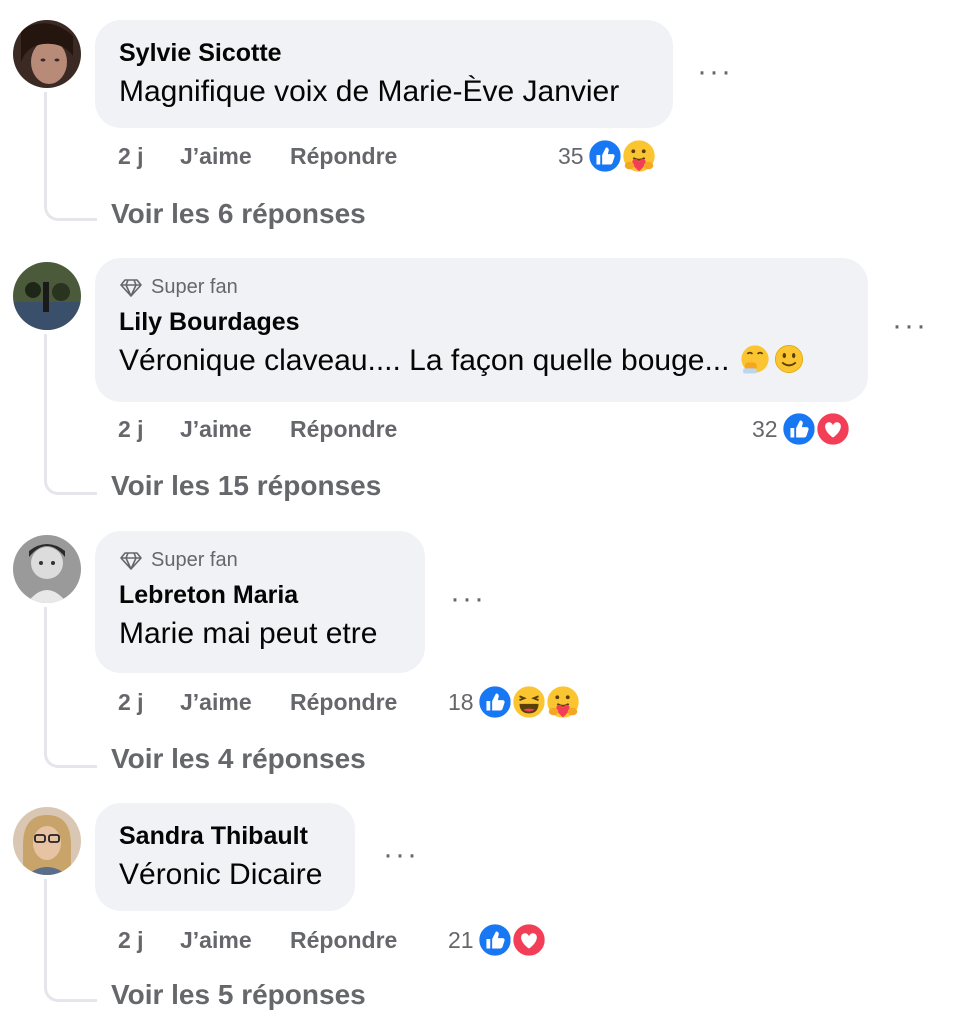  Describe the element at coordinates (221, 874) in the screenshot. I see `comment-text: Véronic Dicaire` at that location.